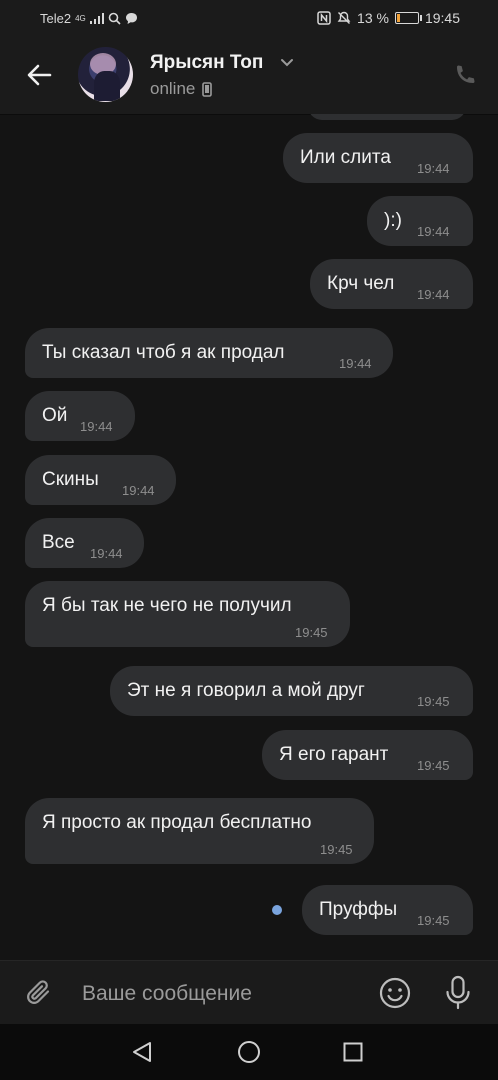  Describe the element at coordinates (465, 76) in the screenshot. I see `phone-icon` at that location.